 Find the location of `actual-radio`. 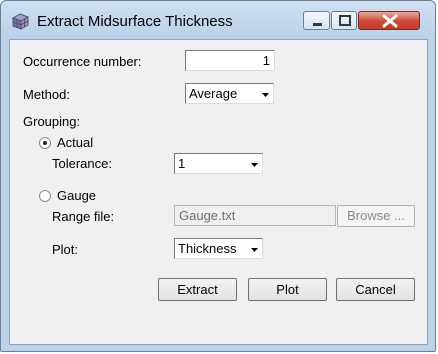

actual-radio is located at coordinates (45, 143).